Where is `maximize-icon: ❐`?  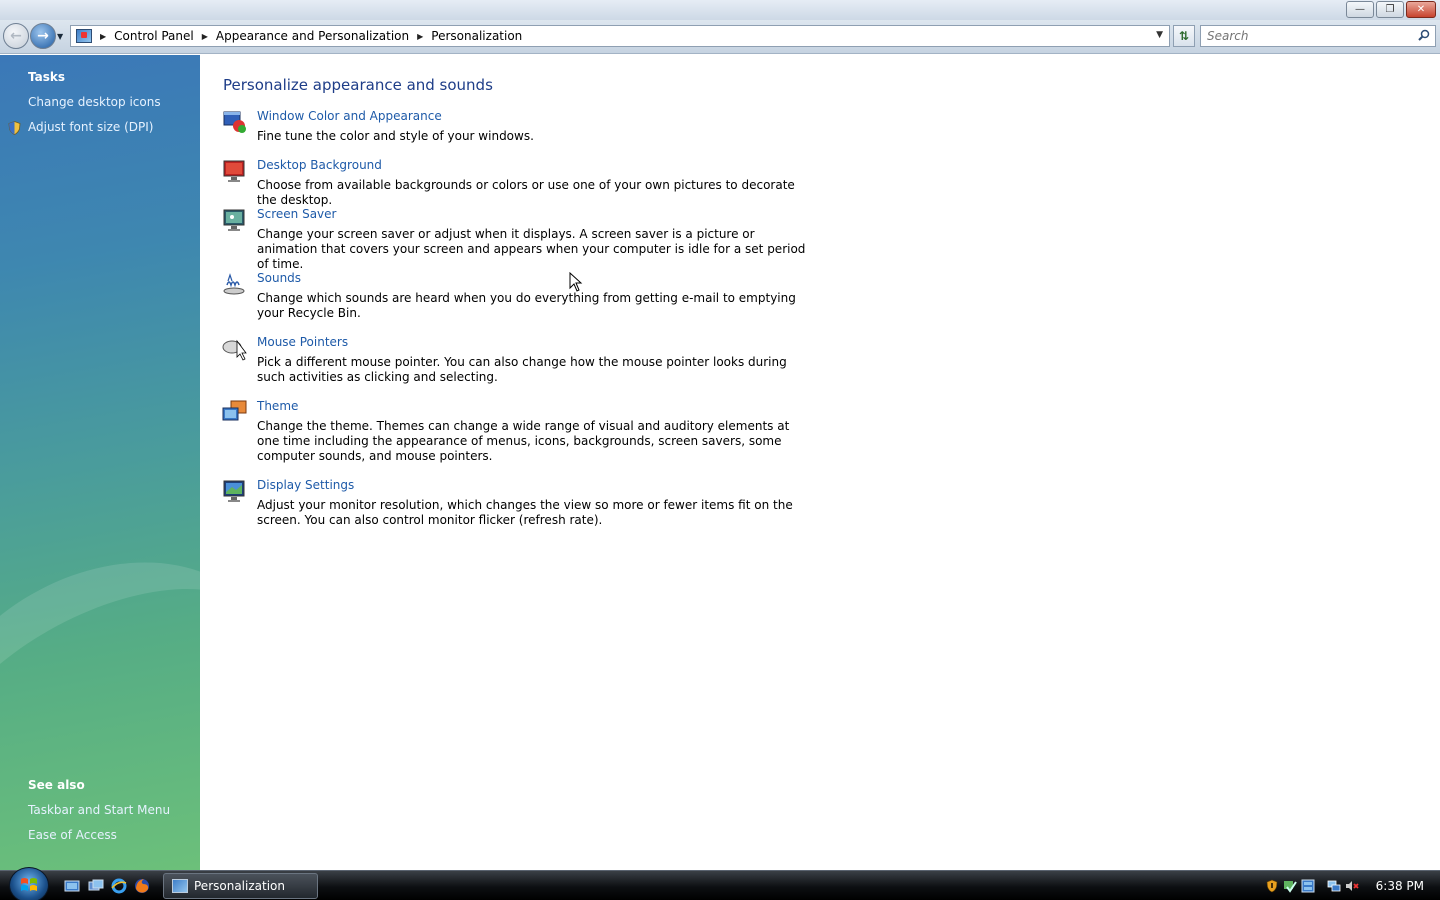 maximize-icon: ❐ is located at coordinates (1390, 9).